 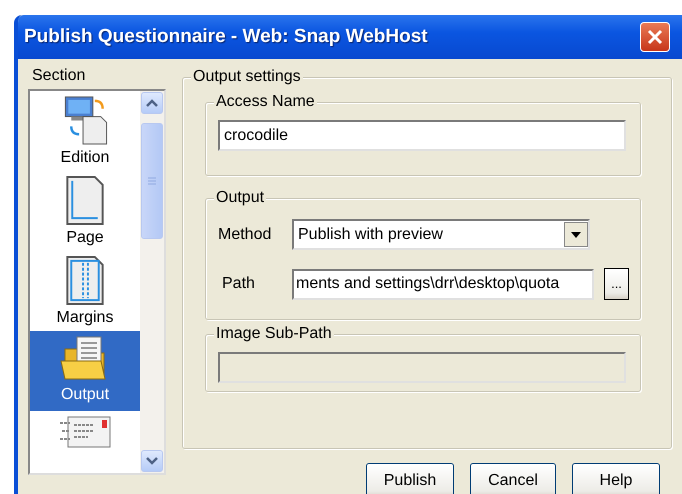 What do you see at coordinates (422, 135) in the screenshot?
I see `access-name-field: crocodile` at bounding box center [422, 135].